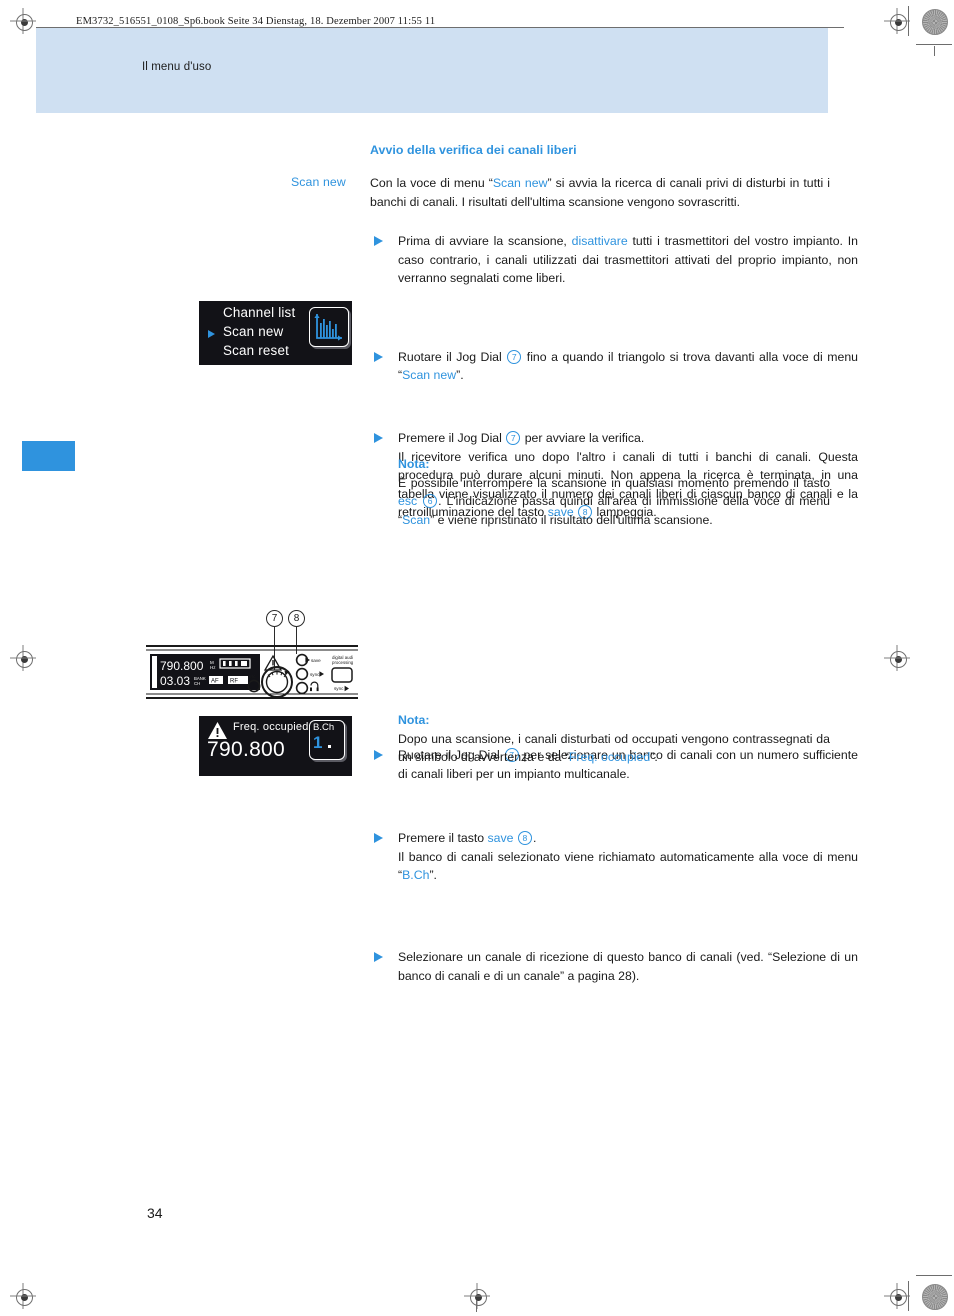 This screenshot has height=1316, width=954. Describe the element at coordinates (500, 838) in the screenshot. I see `step-key-save: save` at that location.